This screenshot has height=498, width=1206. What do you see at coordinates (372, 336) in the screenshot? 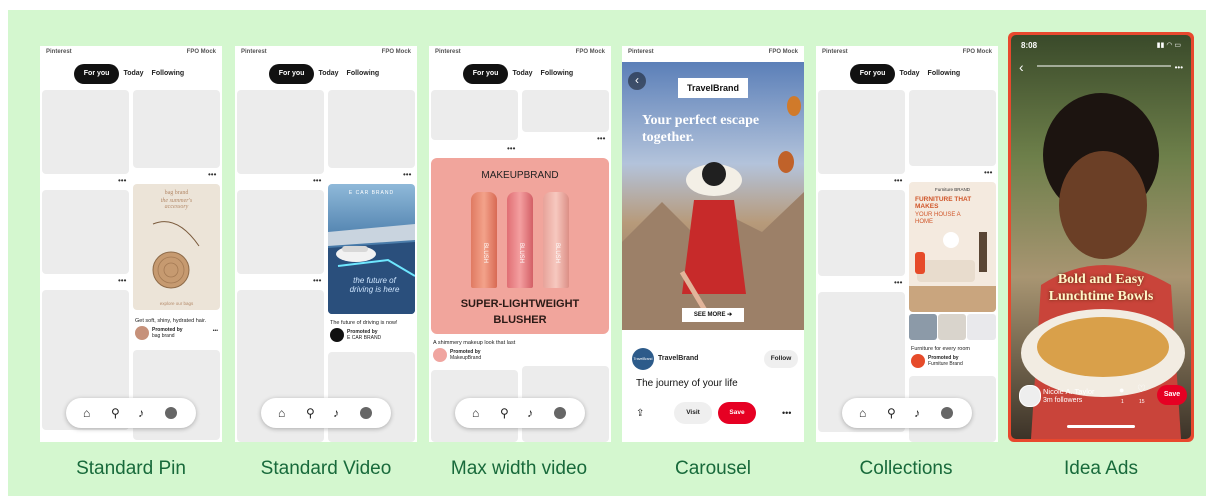
I see `promoted-by: Promoted by E CAR BRAND` at bounding box center [372, 336].